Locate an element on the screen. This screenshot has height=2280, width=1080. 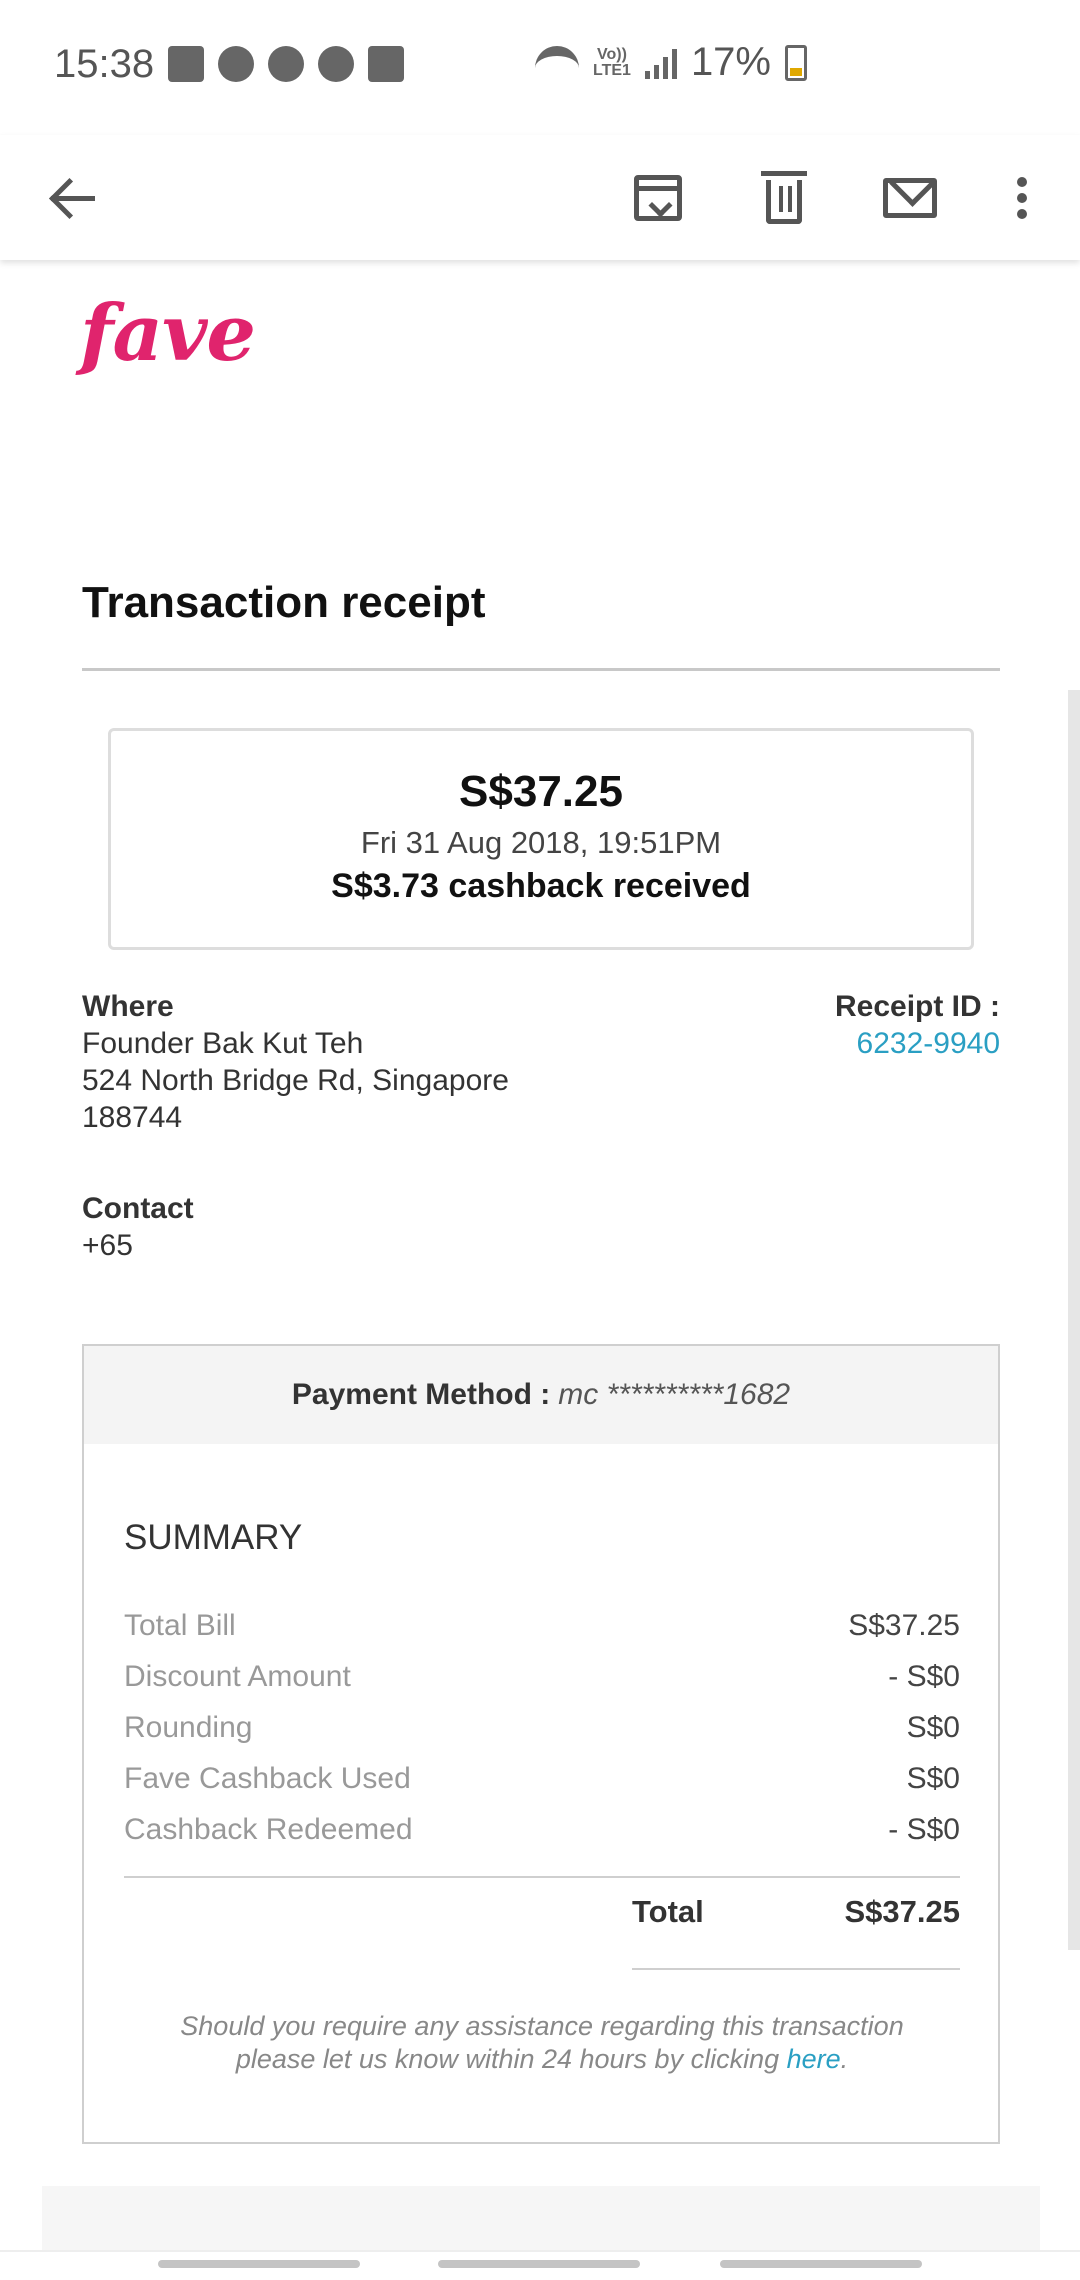
receipt-id-block: Receipt ID : 6232-9940 is located at coordinates (917, 1025).